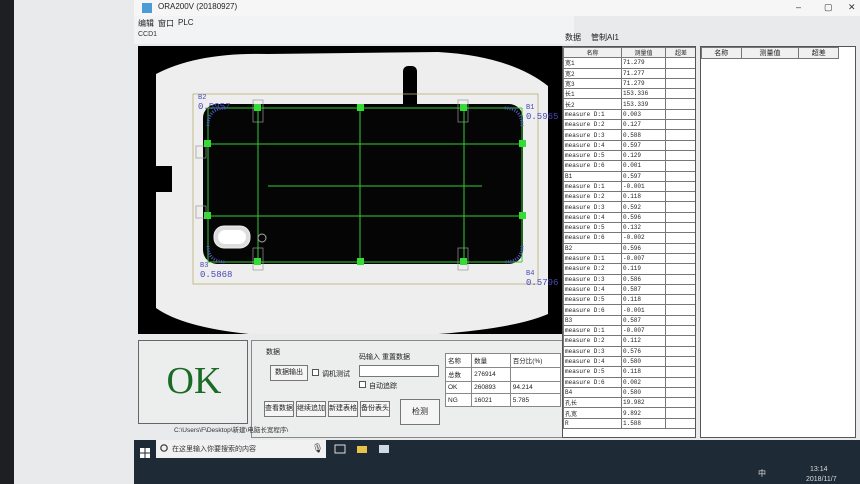 The height and width of the screenshot is (484, 860). I want to click on search-placeholder: 在这里输入你要搜索的内容, so click(214, 449).